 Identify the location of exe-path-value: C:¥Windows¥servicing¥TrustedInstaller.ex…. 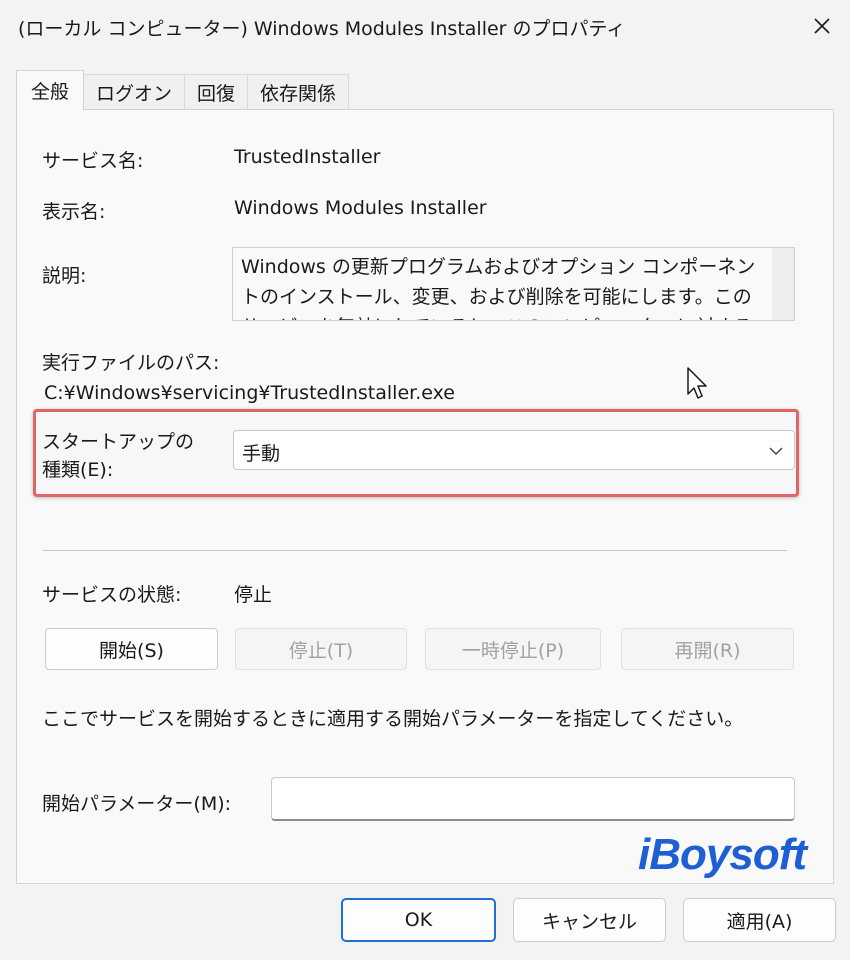
(249, 393).